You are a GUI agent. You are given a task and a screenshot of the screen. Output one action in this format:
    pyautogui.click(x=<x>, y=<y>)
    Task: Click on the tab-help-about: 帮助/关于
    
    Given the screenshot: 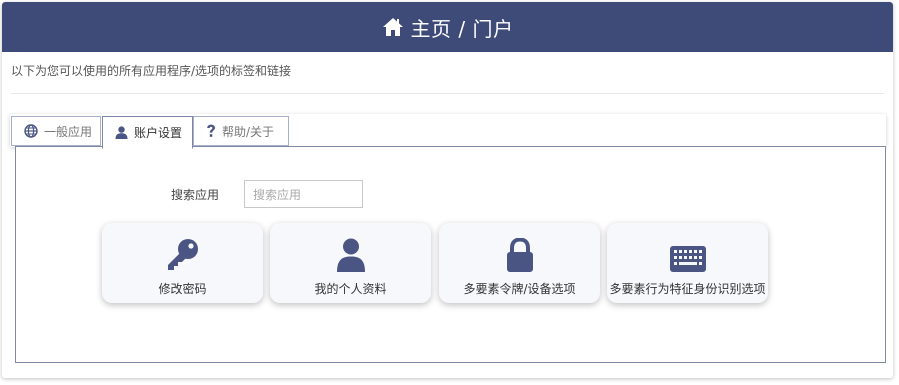 What is the action you would take?
    pyautogui.click(x=241, y=131)
    